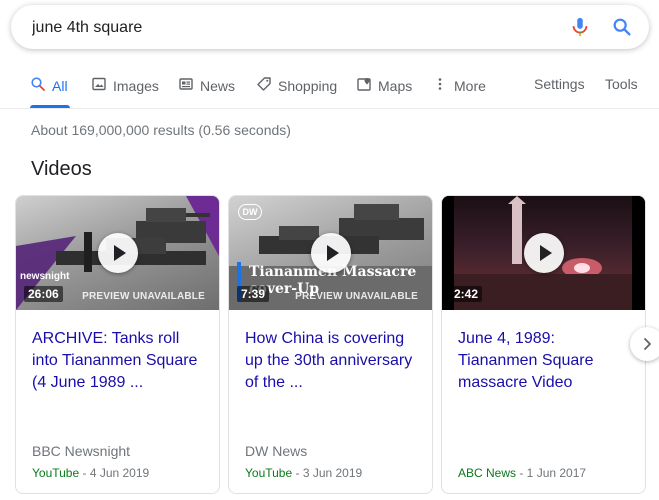 The image size is (659, 500). I want to click on video-meta: ABC News - 1 Jun 2017, so click(522, 473).